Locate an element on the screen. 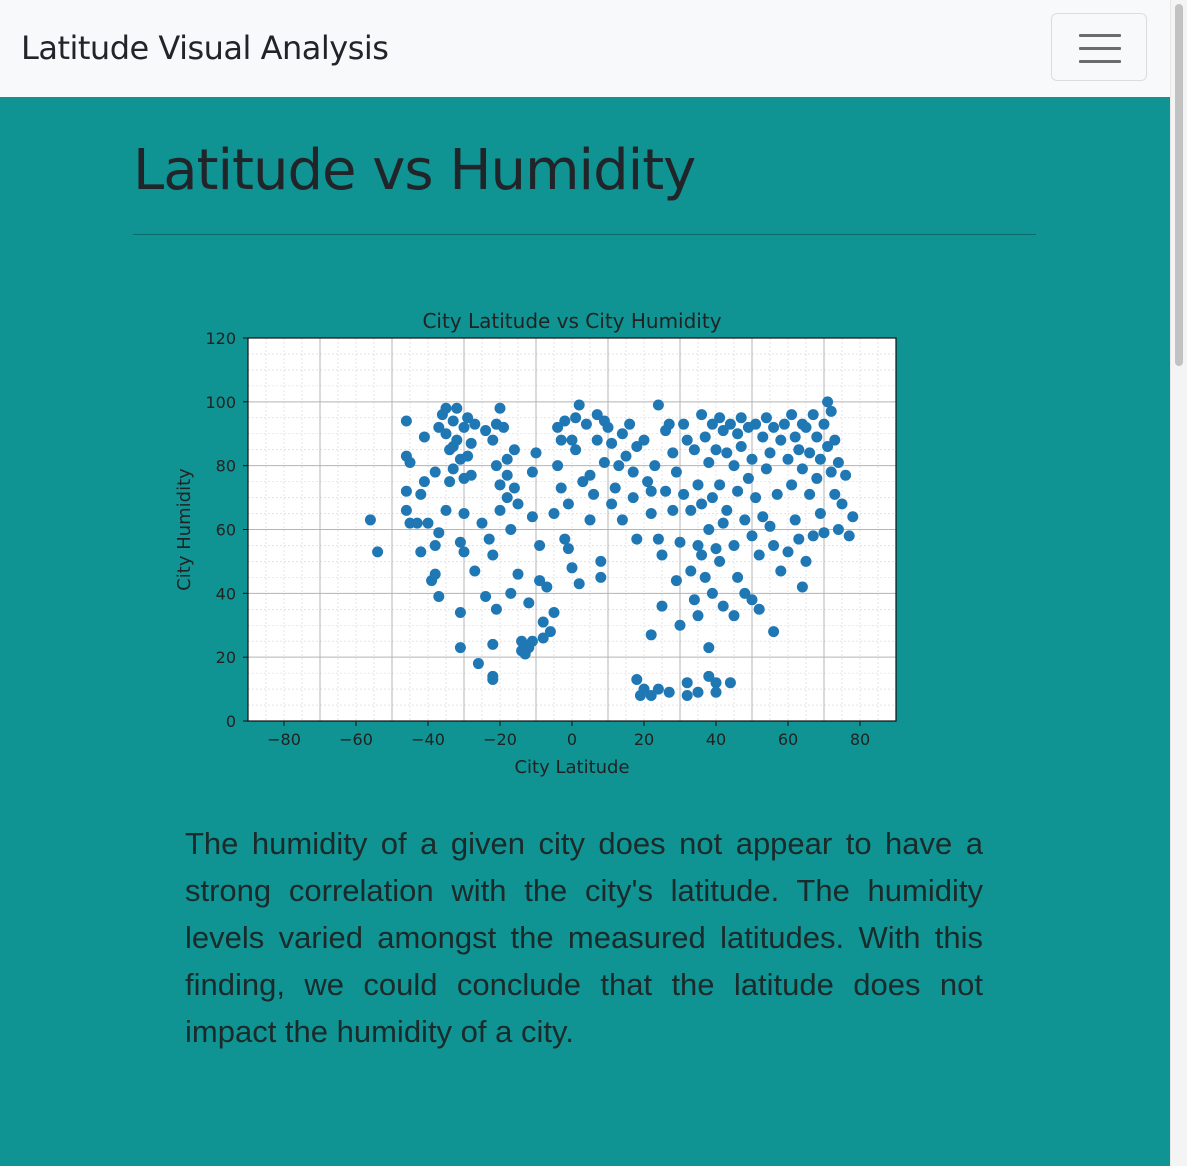  chart-title: City Latitude vs City Humidity is located at coordinates (571, 321).